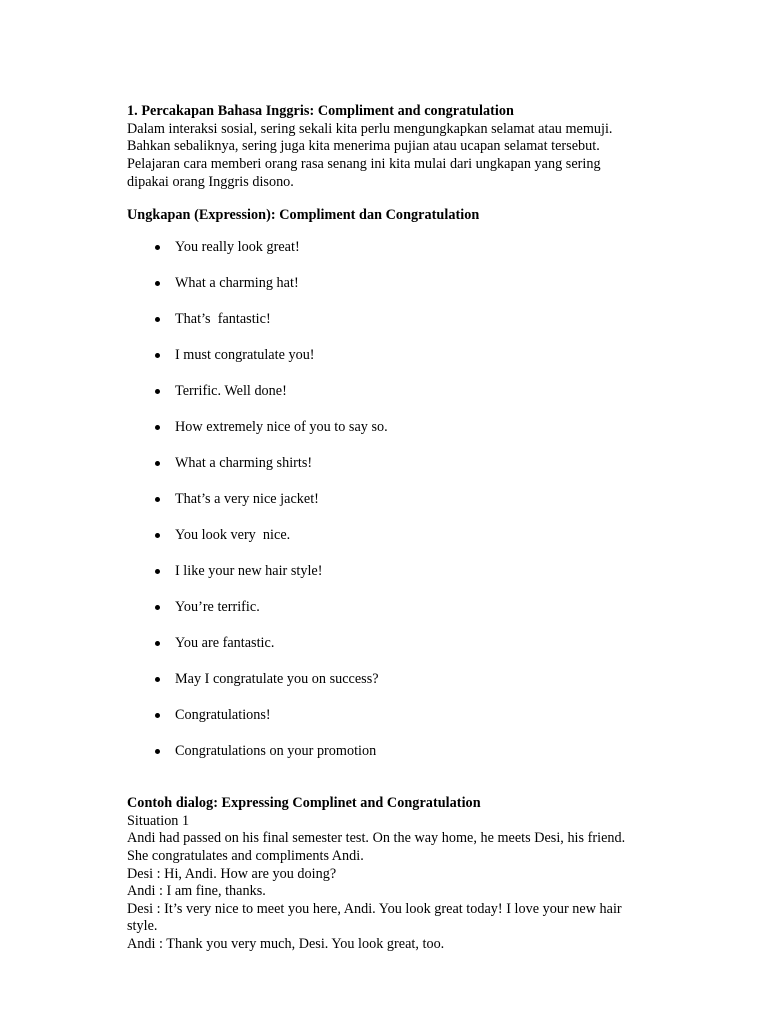 Image resolution: width=768 pixels, height=1024 pixels. I want to click on list-item-label: You look very nice., so click(233, 535).